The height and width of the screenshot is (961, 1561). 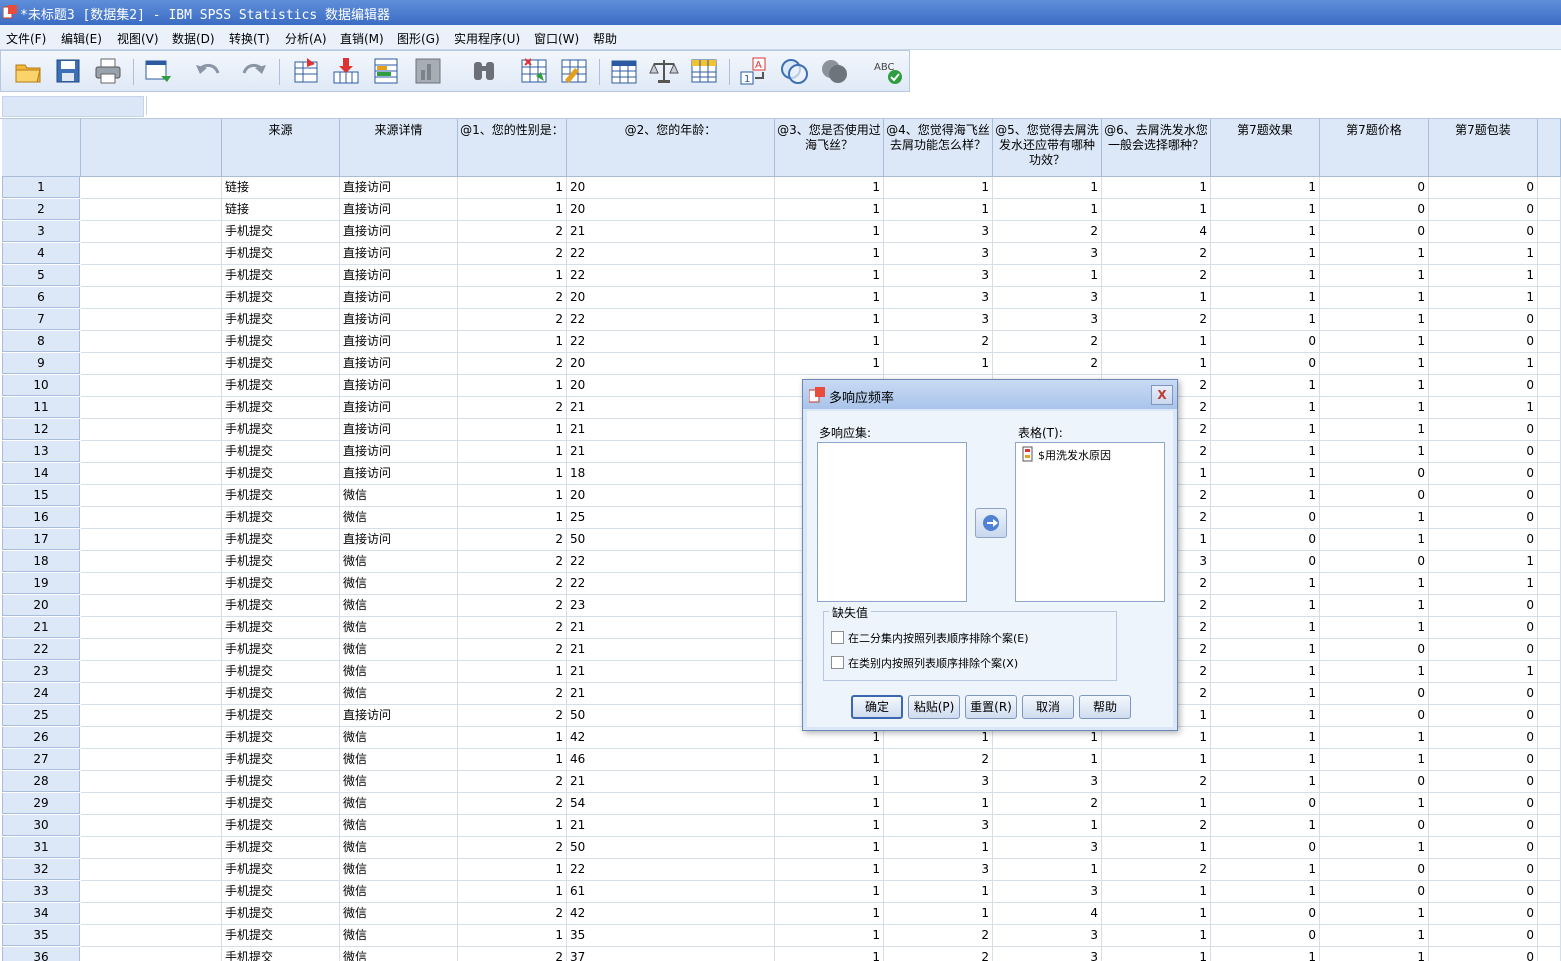 What do you see at coordinates (834, 71) in the screenshot?
I see `show-all-variables-icon` at bounding box center [834, 71].